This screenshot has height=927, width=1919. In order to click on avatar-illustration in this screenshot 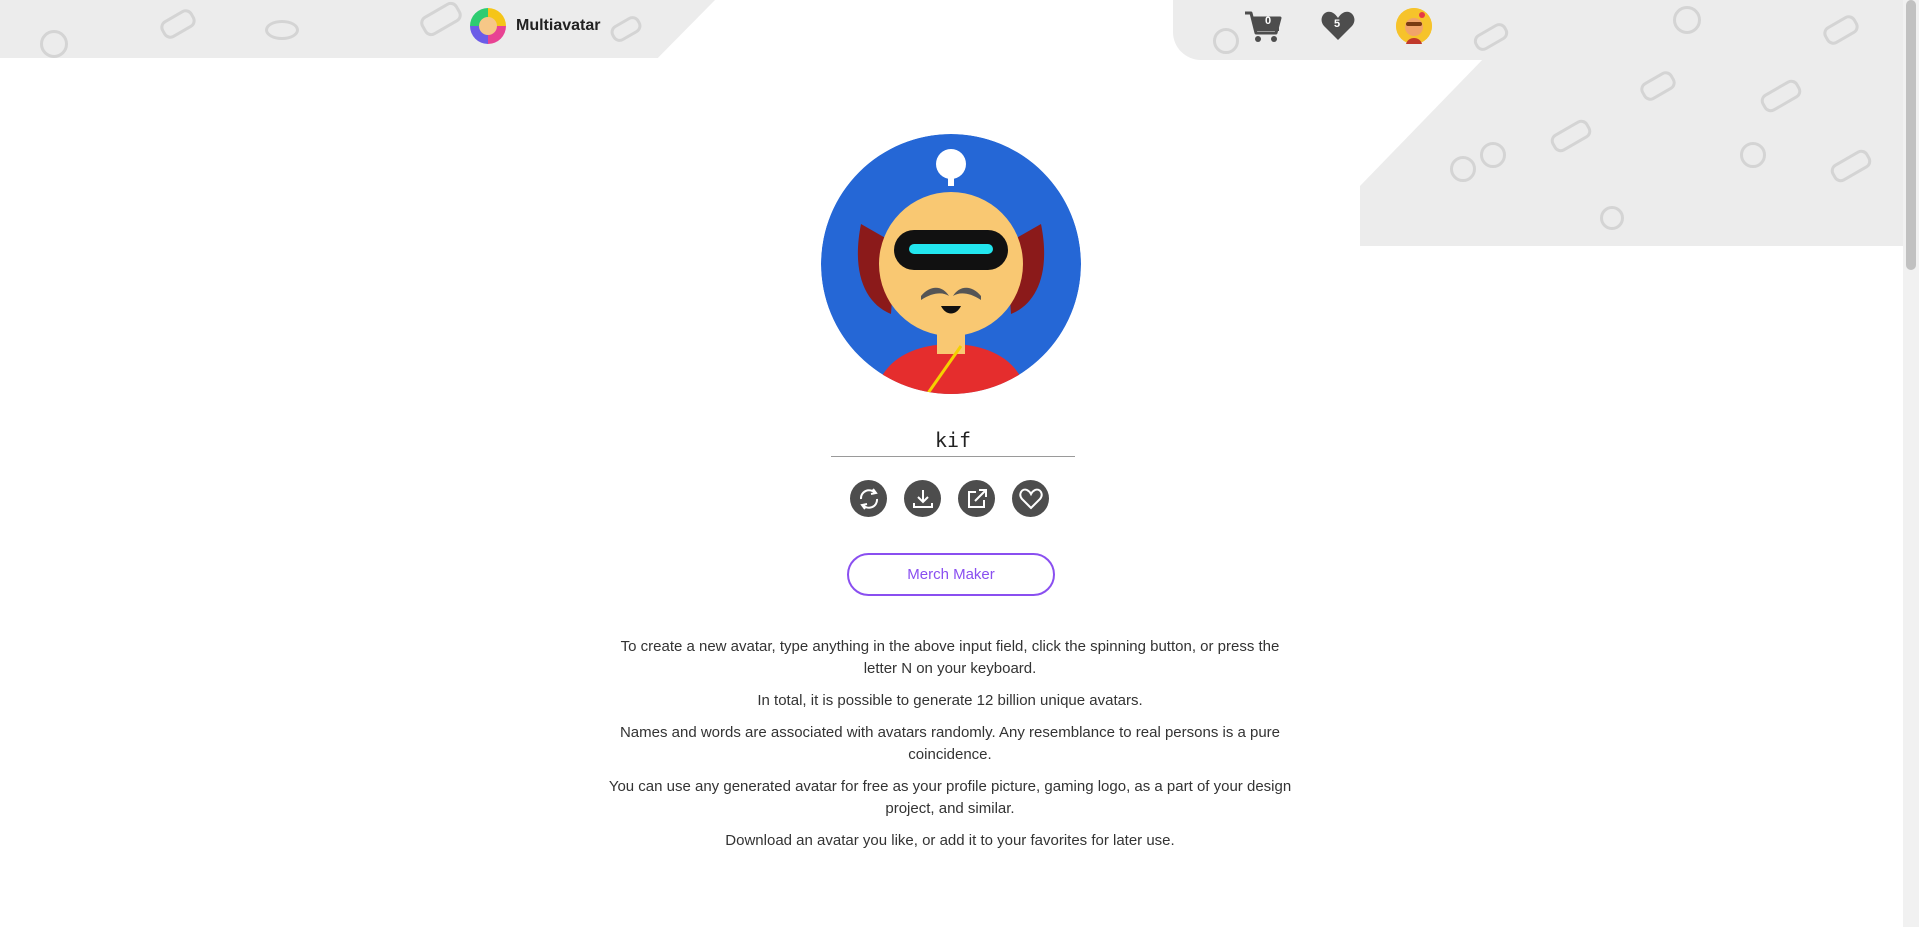, I will do `click(951, 264)`.